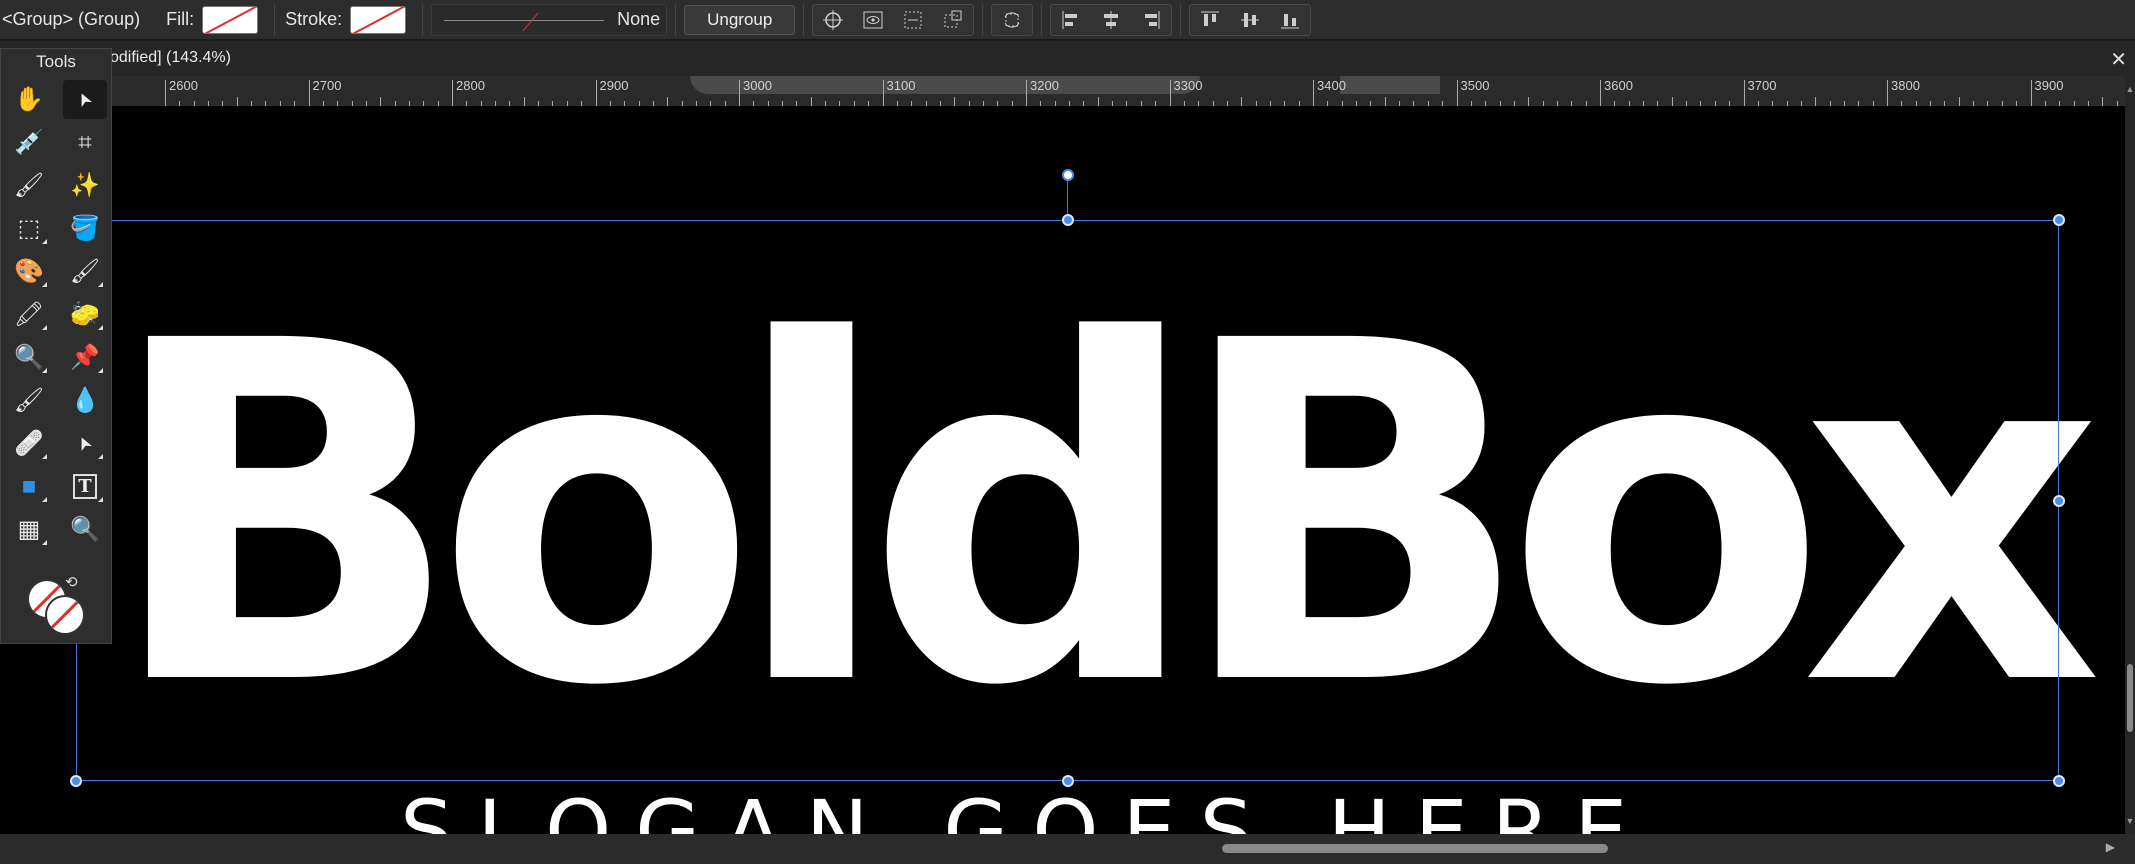  I want to click on ruler-label: 3400, so click(1331, 85).